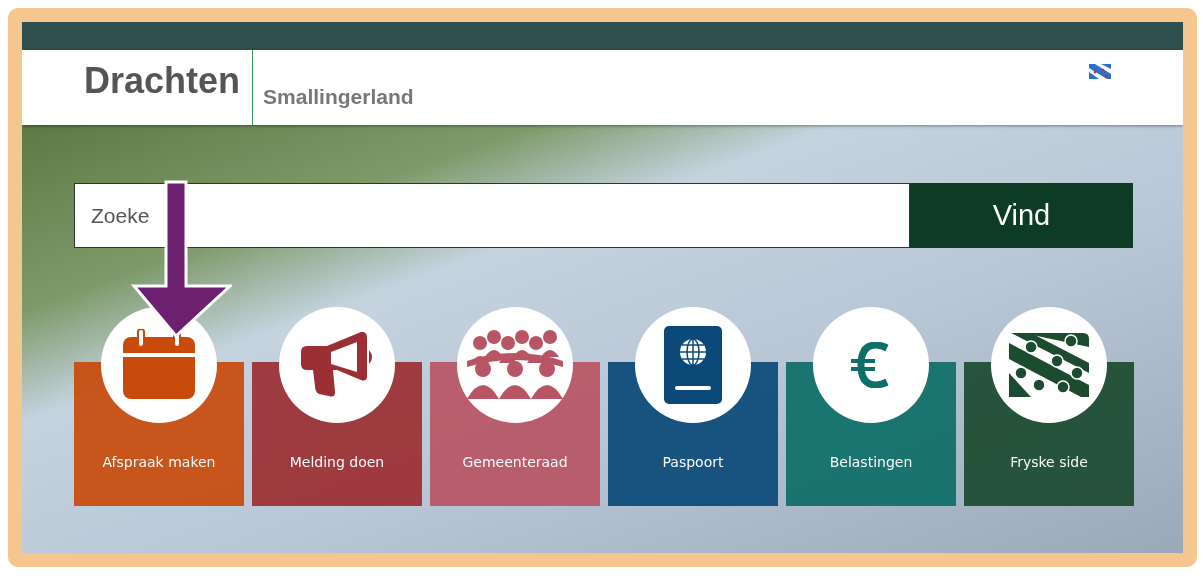 This screenshot has width=1203, height=577. Describe the element at coordinates (338, 97) in the screenshot. I see `site-subtitle: Smallingerland` at that location.